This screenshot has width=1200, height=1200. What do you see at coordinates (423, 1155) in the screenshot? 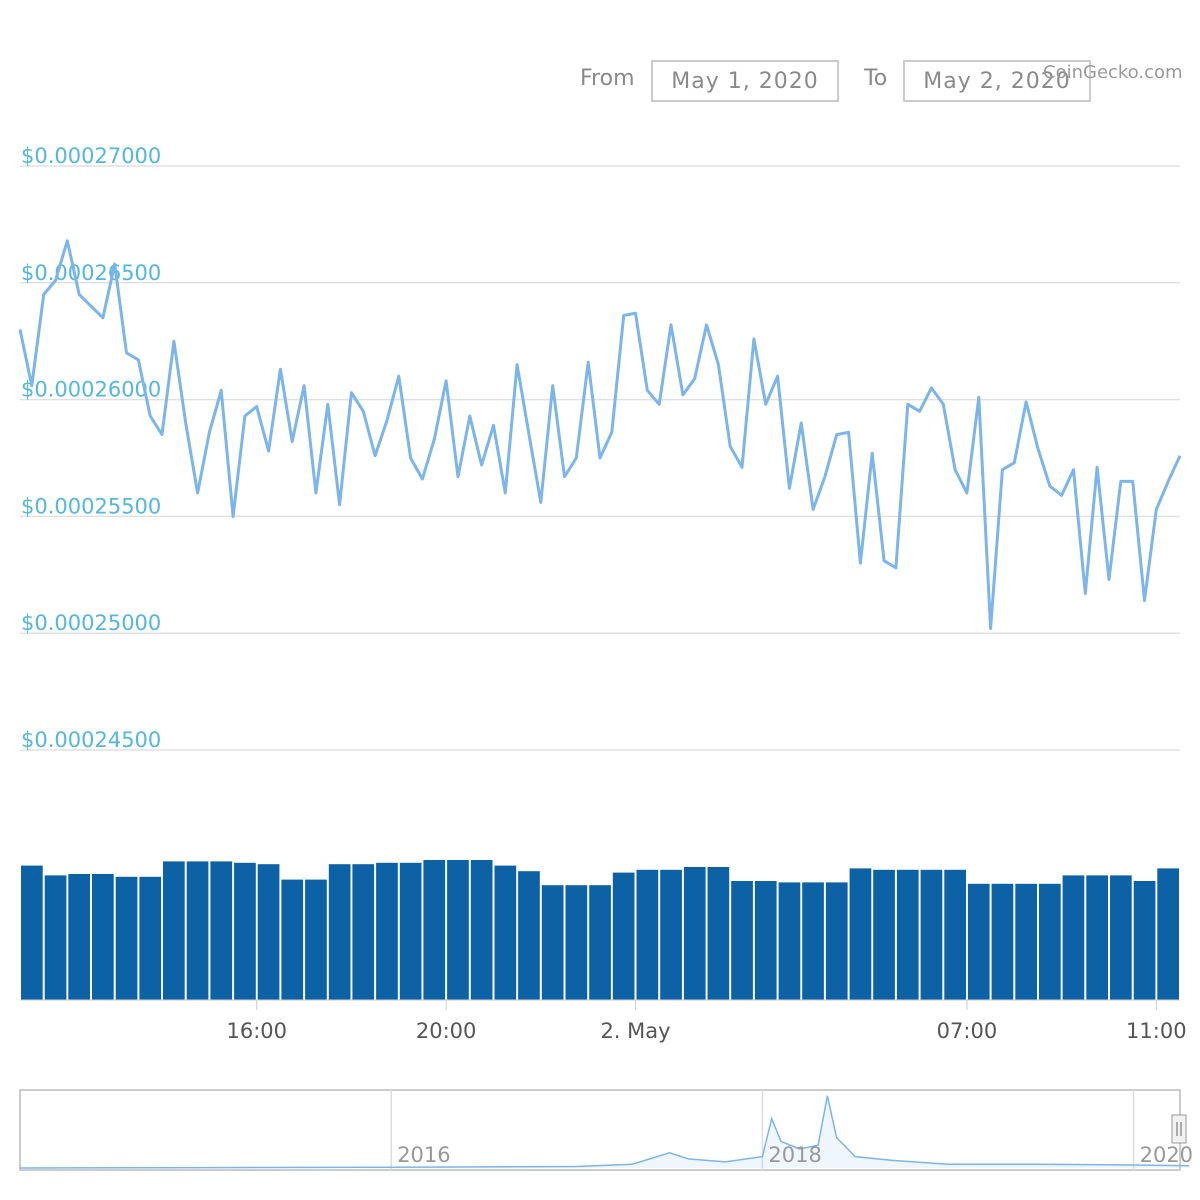
I see `navigator-year-label: 2016` at bounding box center [423, 1155].